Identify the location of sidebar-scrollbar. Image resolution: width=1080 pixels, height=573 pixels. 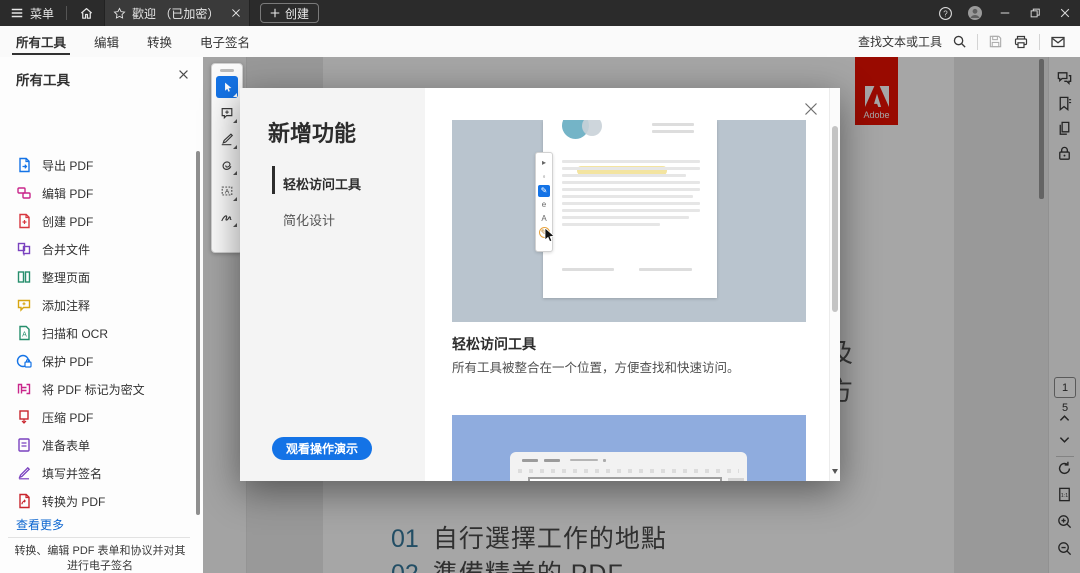
(198, 333).